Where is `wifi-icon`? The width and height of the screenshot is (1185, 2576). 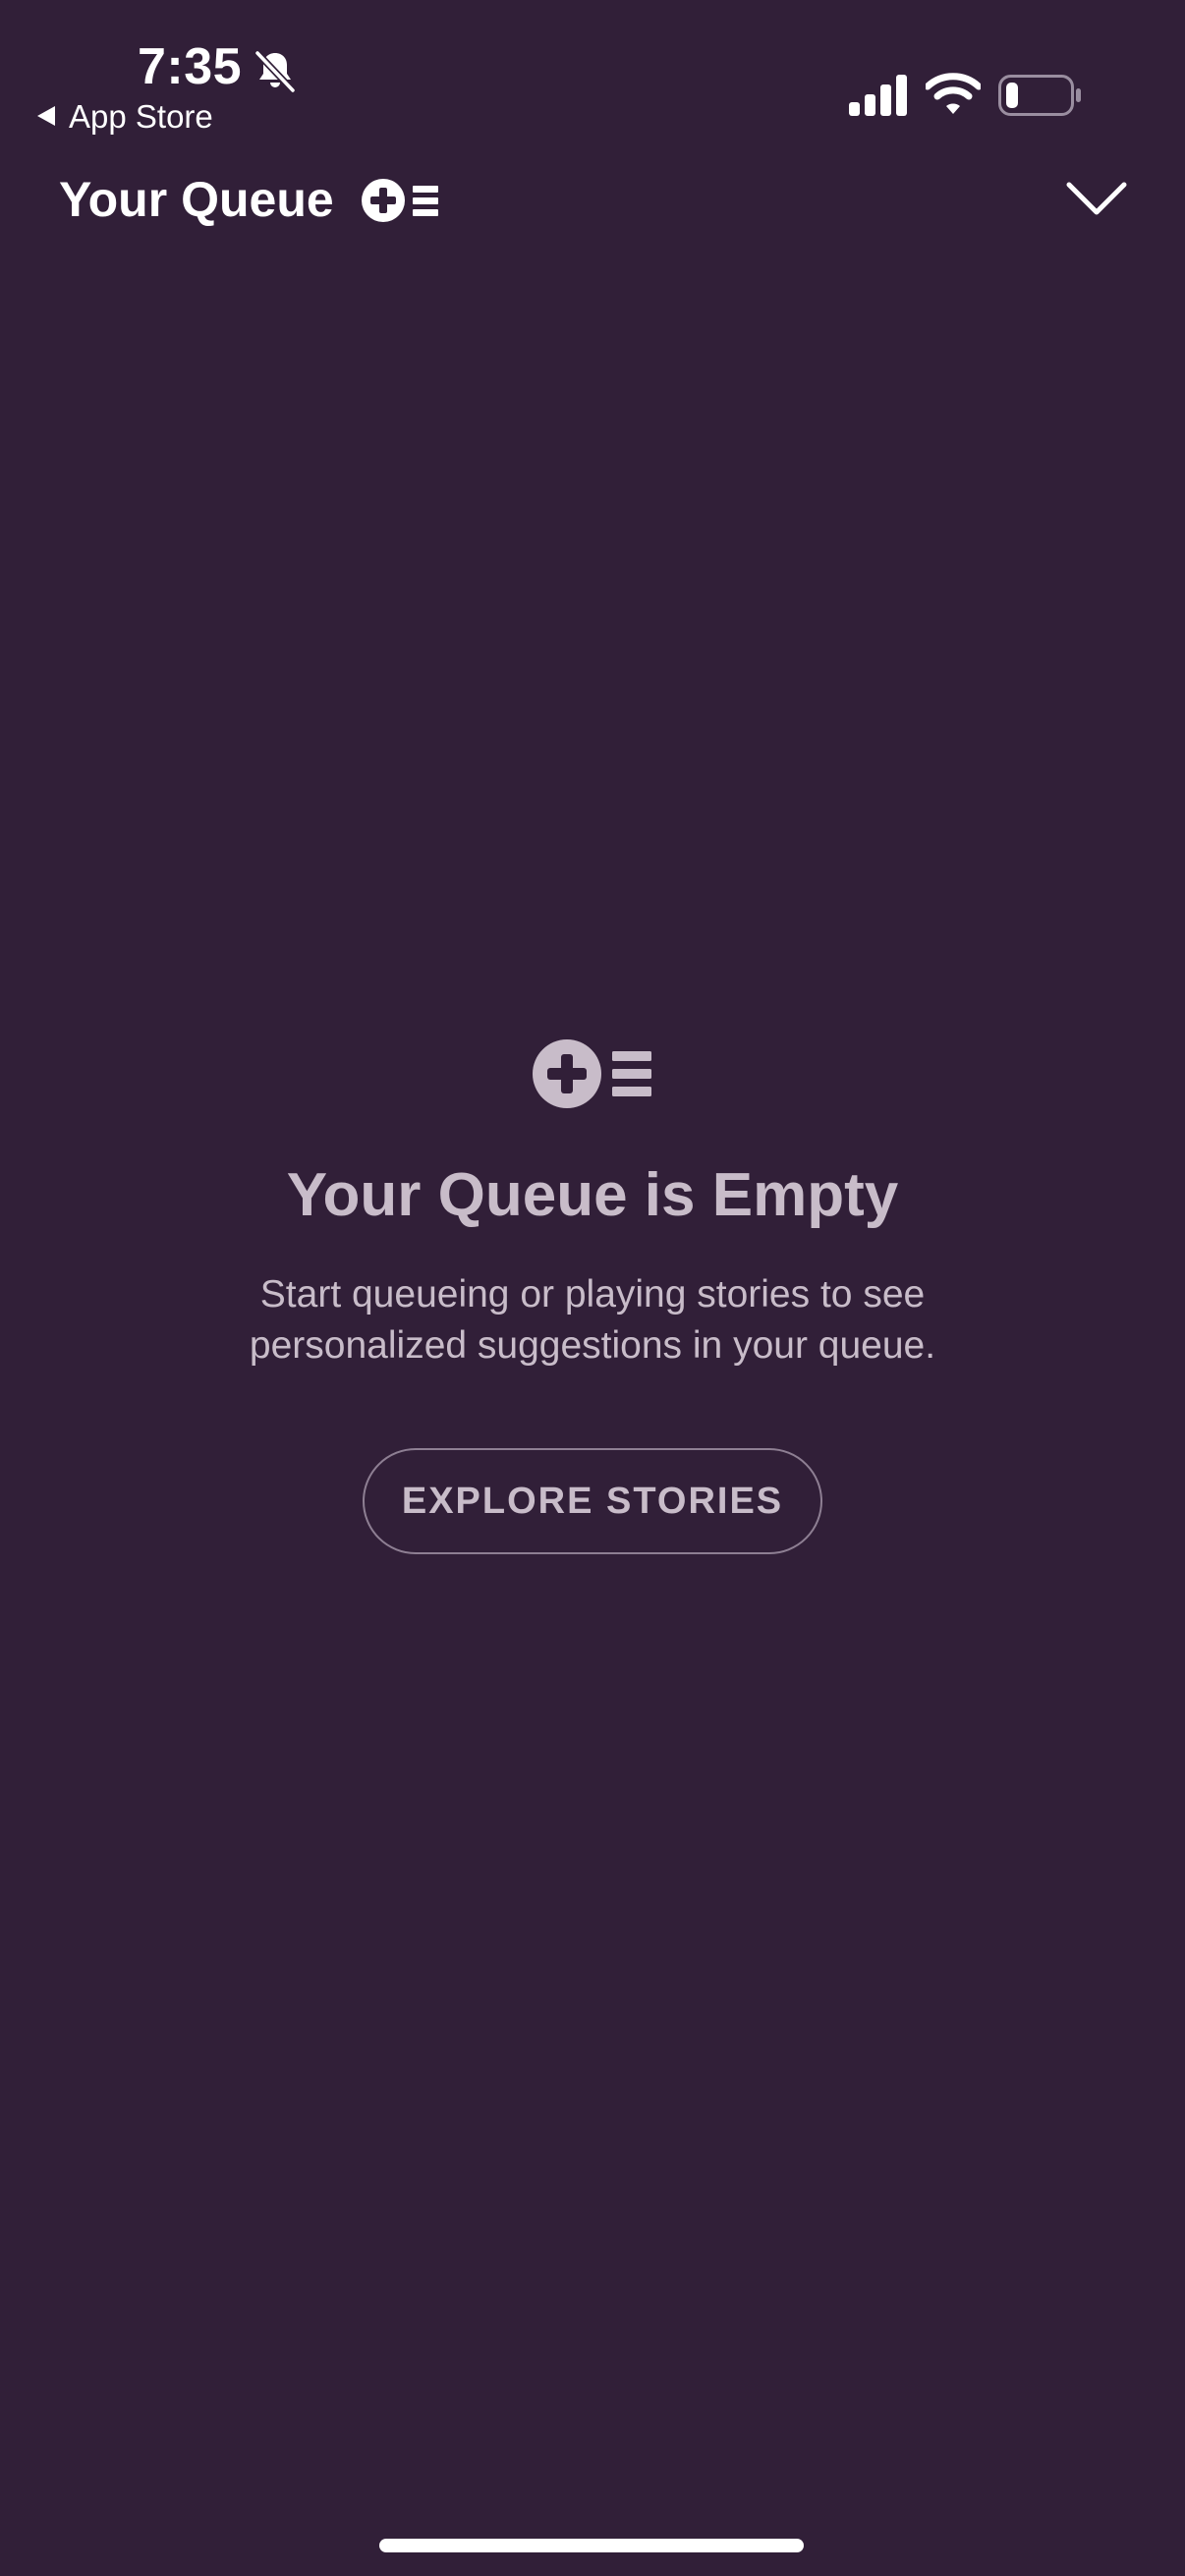
wifi-icon is located at coordinates (954, 93).